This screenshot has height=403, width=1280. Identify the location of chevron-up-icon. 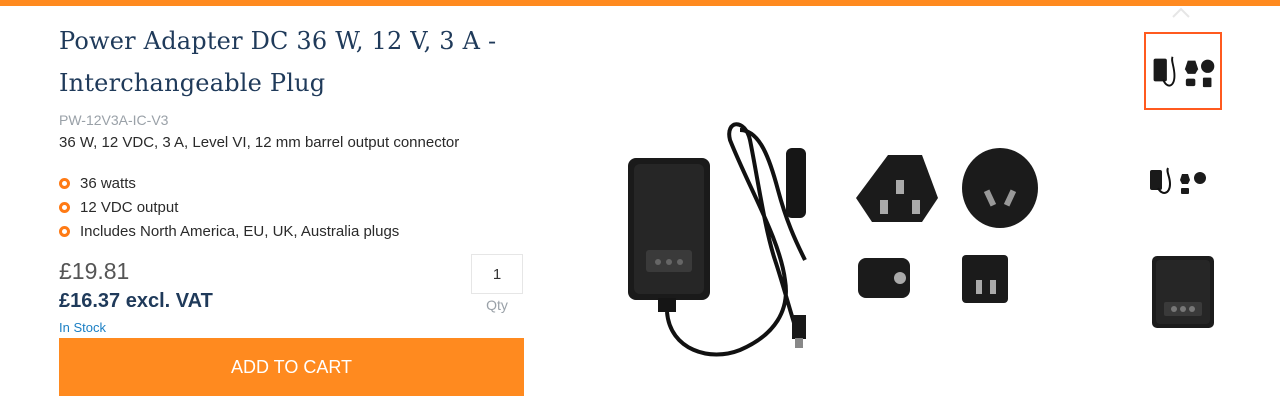
(1181, 13).